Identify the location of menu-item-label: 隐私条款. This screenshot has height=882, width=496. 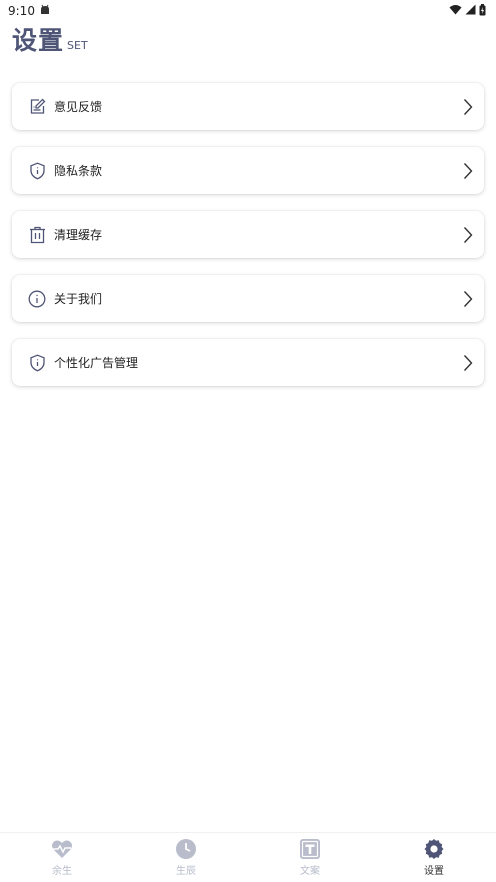
(78, 171).